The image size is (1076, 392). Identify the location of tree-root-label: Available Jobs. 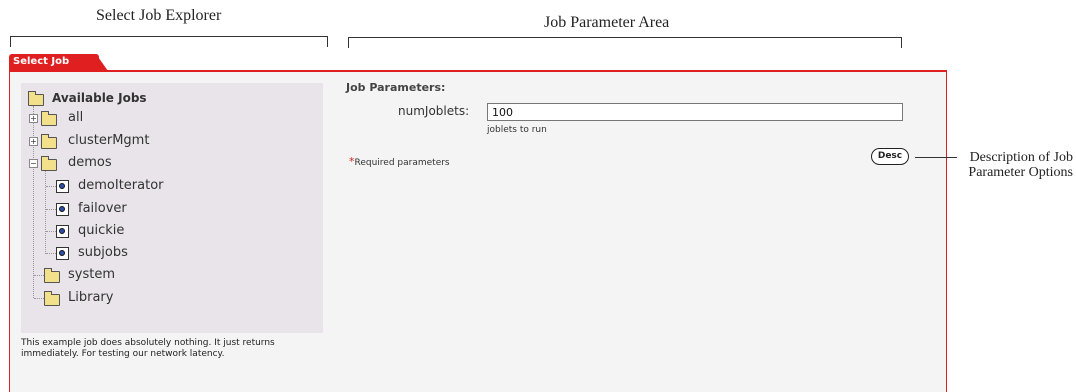
(99, 98).